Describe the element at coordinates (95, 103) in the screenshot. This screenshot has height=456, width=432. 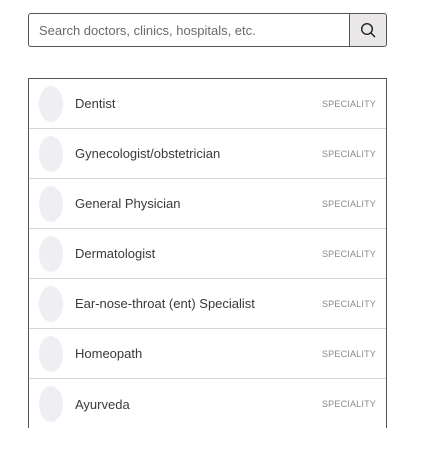
I see `result-name: Dentist` at that location.